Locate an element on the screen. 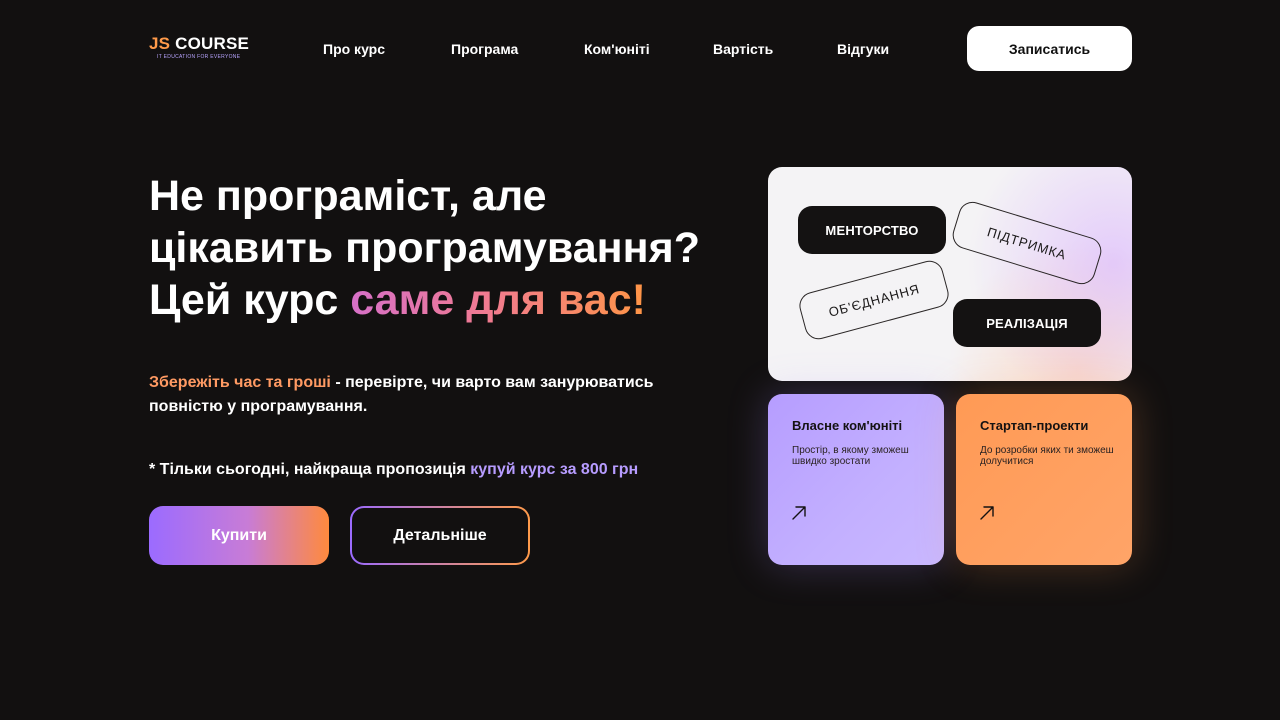 The width and height of the screenshot is (1280, 720). offer-accent: купуй курс за 800 грн is located at coordinates (554, 469).